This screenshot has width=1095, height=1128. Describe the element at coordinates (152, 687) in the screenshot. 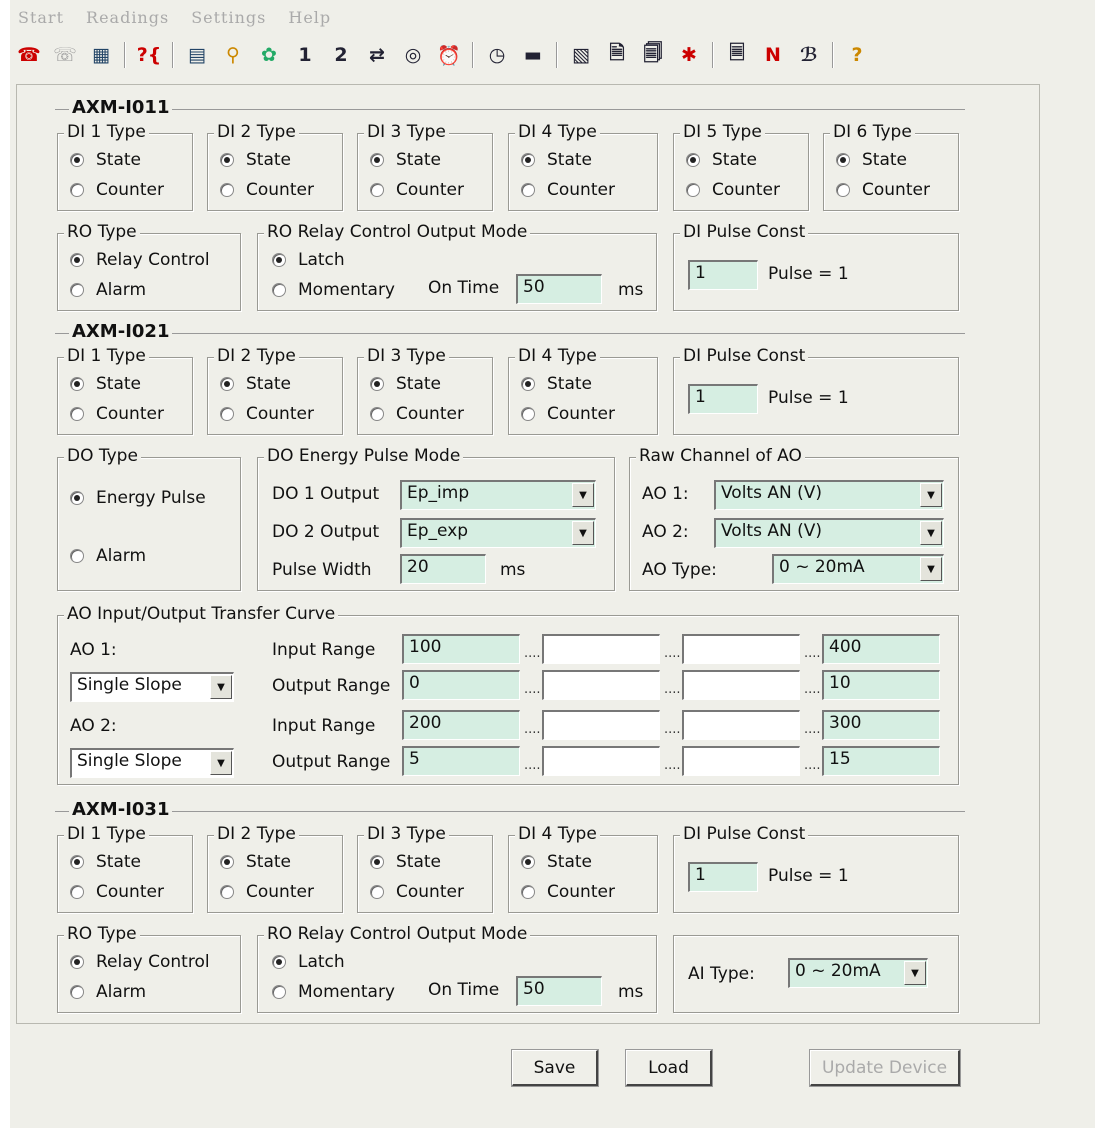

I see `ao1-slope-select: Single Slope ▼` at that location.